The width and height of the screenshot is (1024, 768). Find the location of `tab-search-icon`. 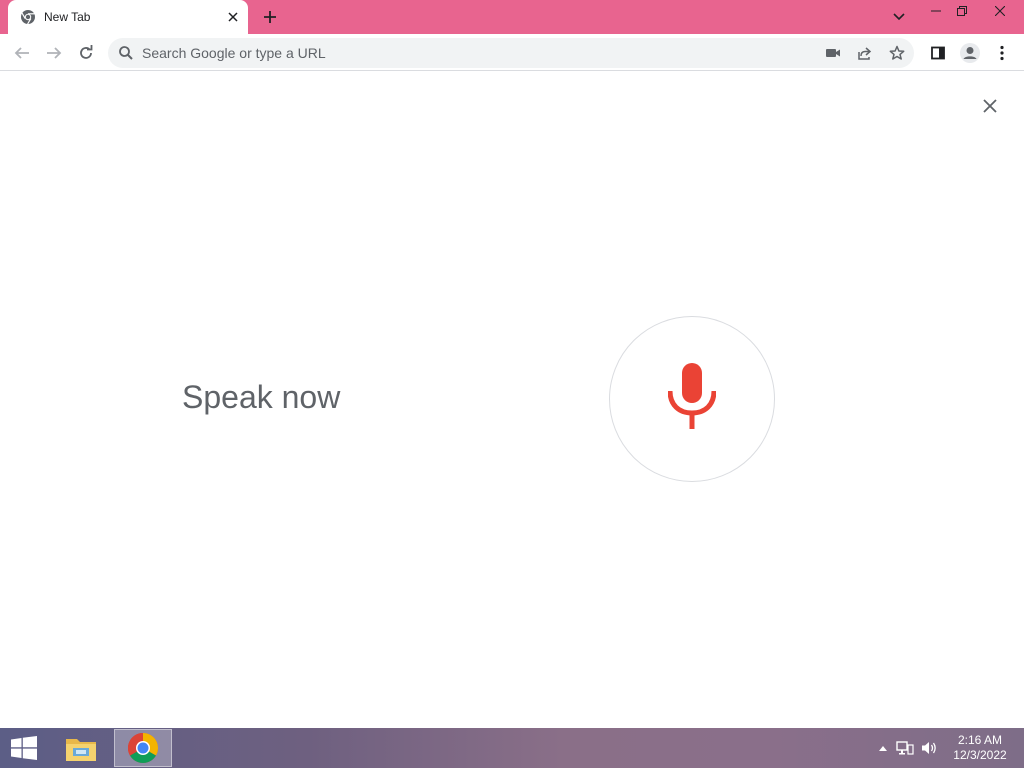

tab-search-icon is located at coordinates (899, 17).